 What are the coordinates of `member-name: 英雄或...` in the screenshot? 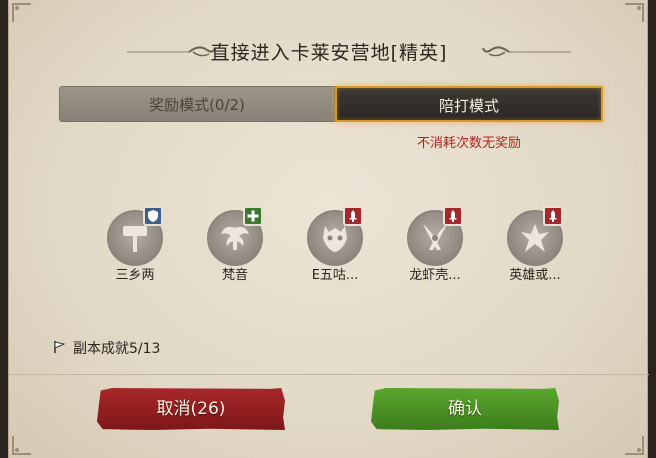 It's located at (535, 275).